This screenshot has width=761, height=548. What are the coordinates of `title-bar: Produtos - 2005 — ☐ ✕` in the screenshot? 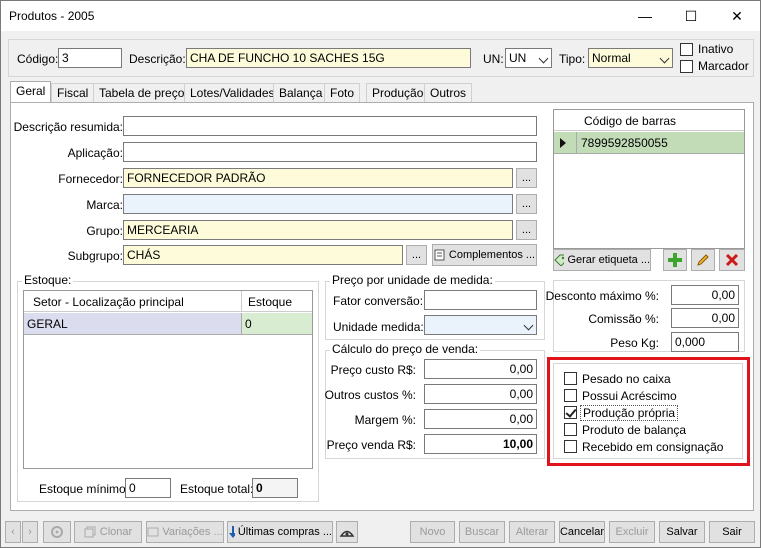 It's located at (380, 16).